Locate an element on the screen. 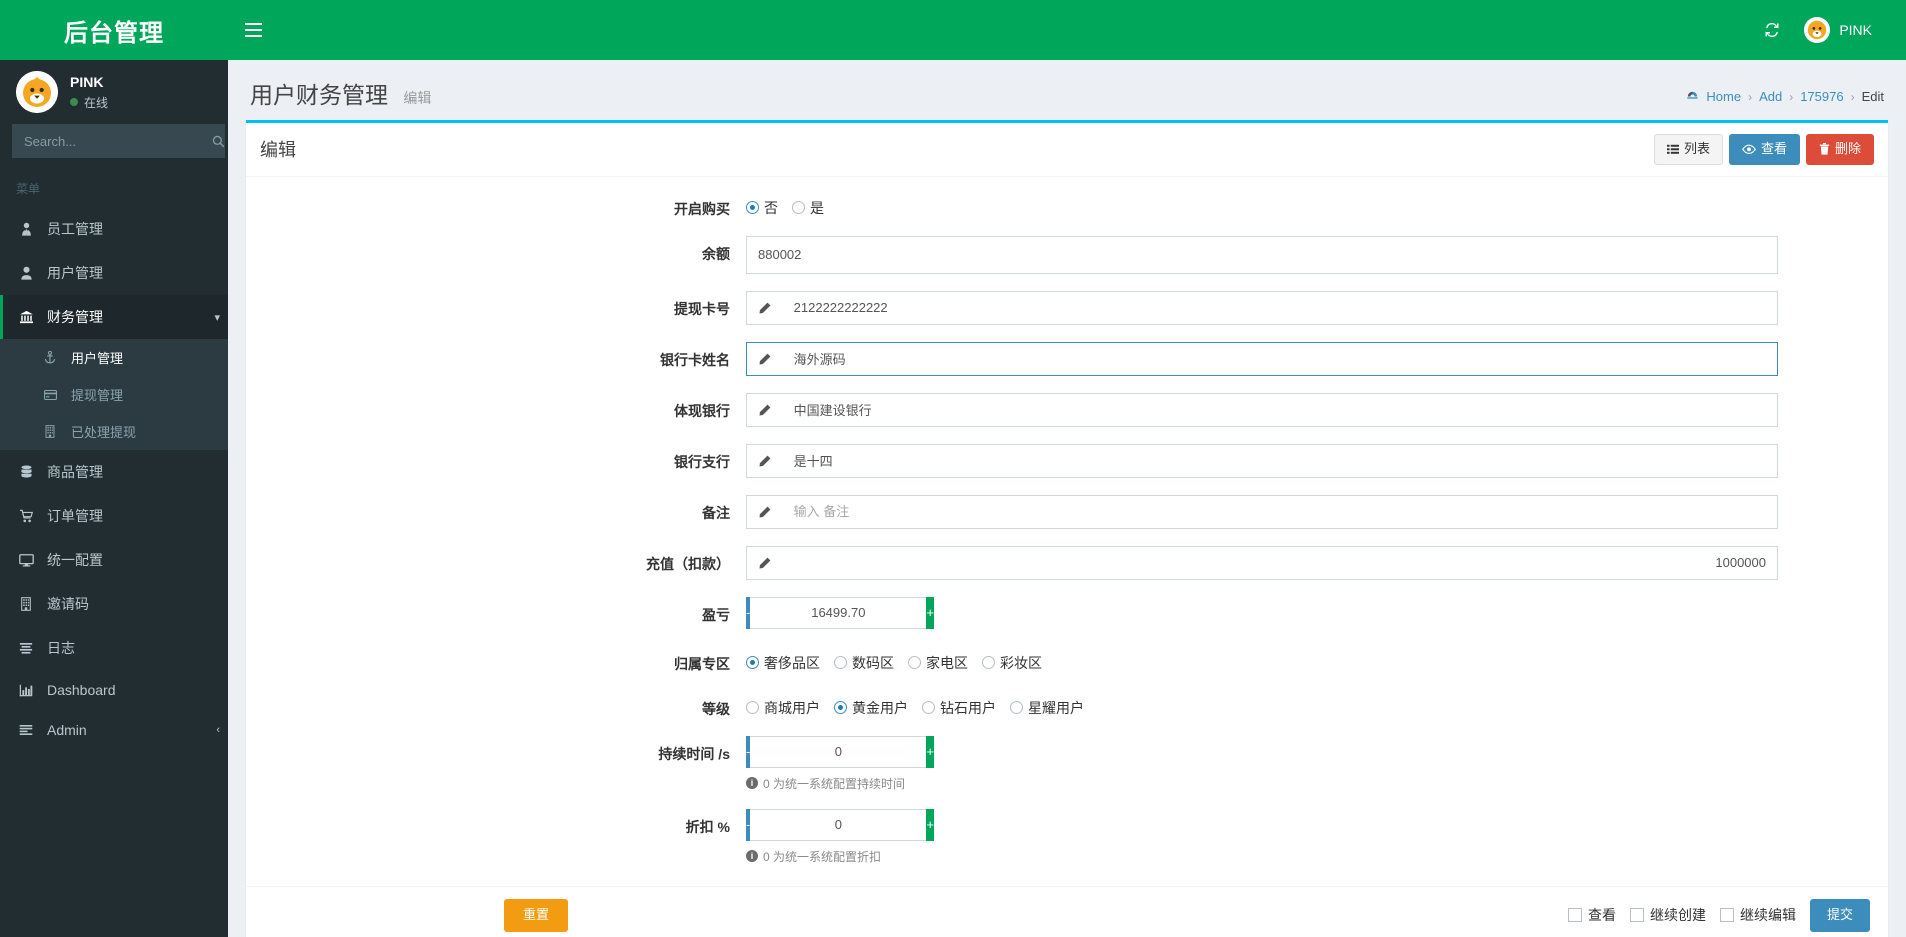 This screenshot has width=1906, height=937. sidebar-item-admin: Admin ‹ is located at coordinates (114, 730).